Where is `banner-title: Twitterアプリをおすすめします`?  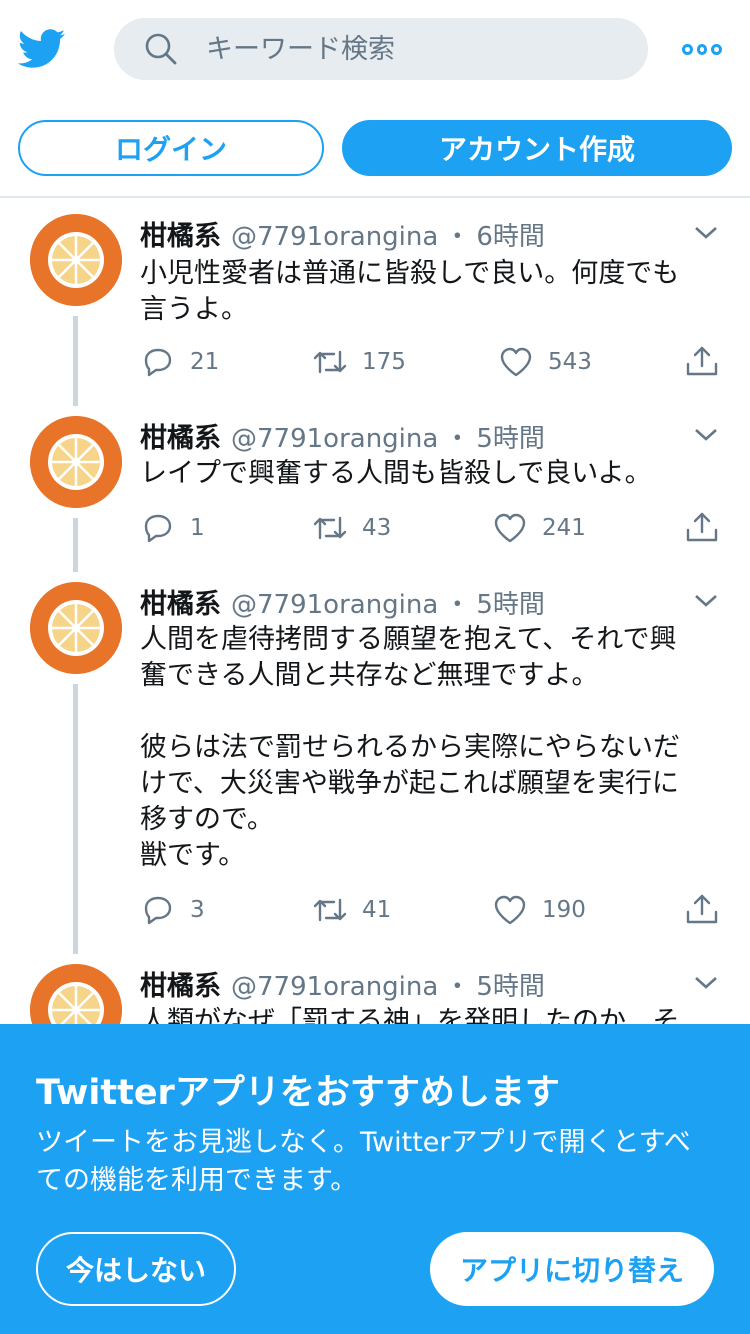 banner-title: Twitterアプリをおすすめします is located at coordinates (298, 1093).